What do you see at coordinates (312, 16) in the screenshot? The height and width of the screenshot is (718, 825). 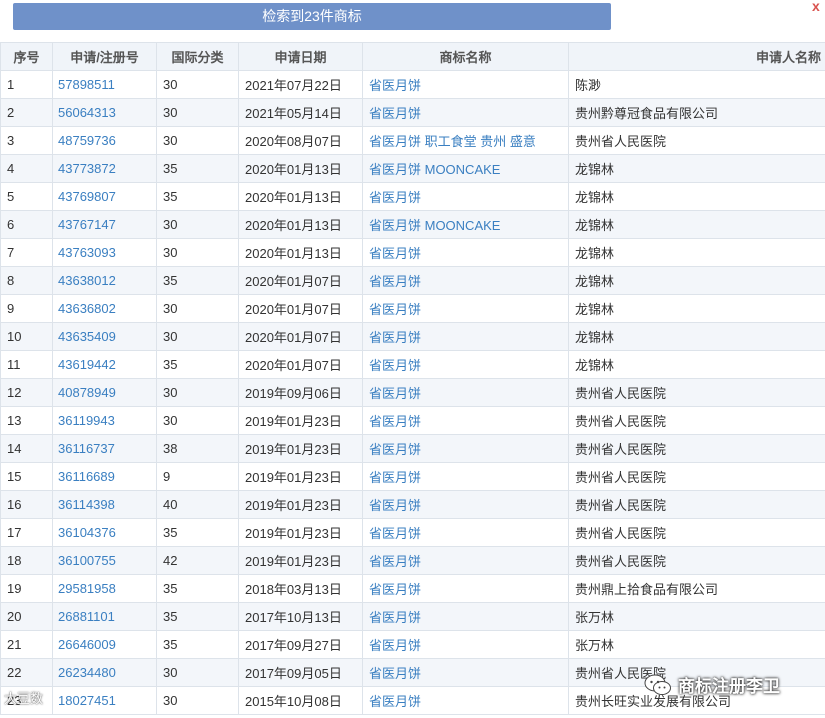 I see `search-results-button: 检索到23件商标` at bounding box center [312, 16].